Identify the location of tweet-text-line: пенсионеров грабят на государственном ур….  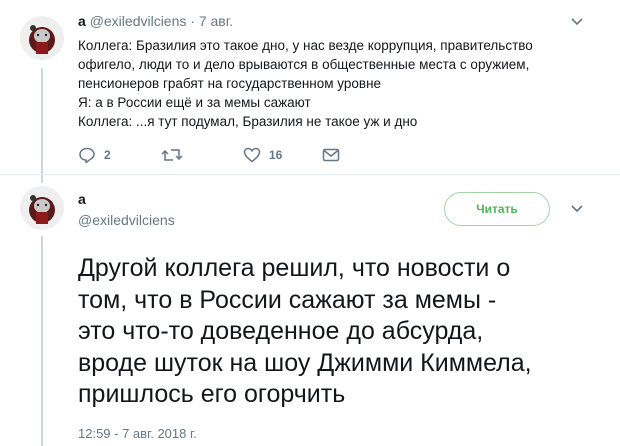
(230, 83).